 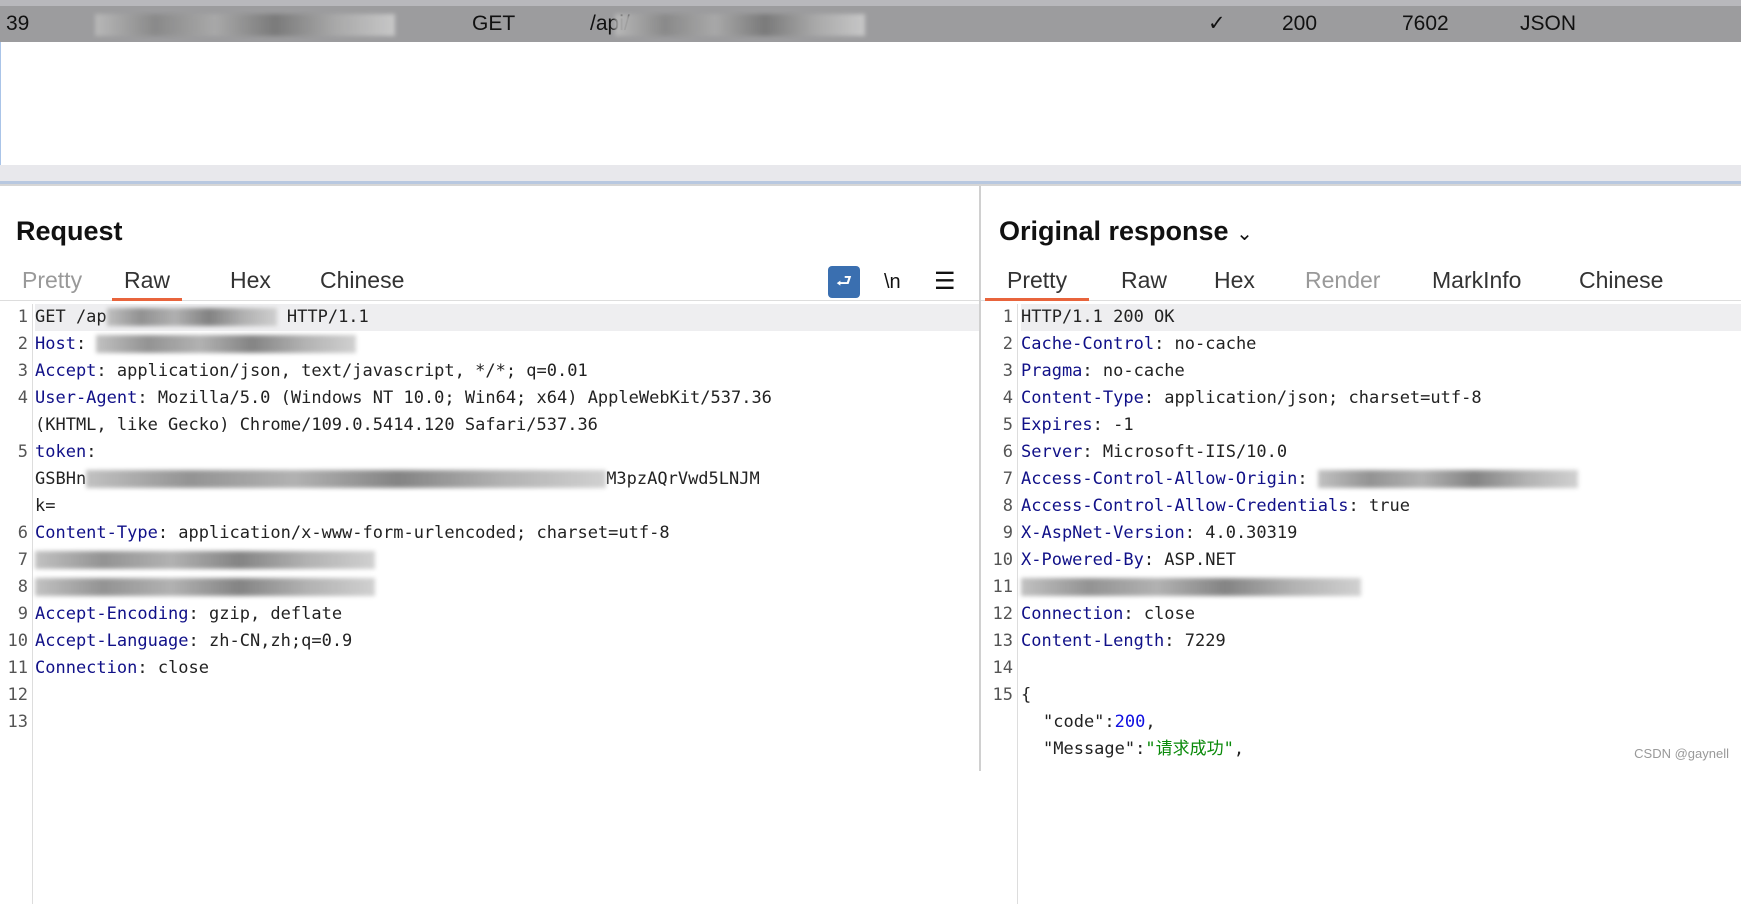 What do you see at coordinates (17, 668) in the screenshot?
I see `line-number: 11` at bounding box center [17, 668].